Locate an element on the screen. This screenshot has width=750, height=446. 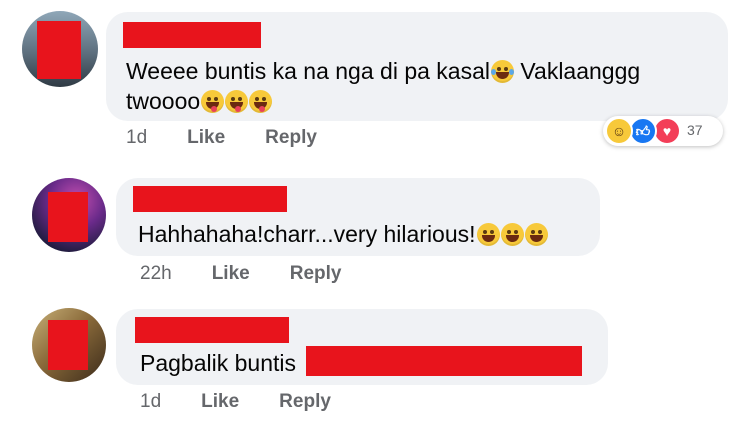
comment-text: Pagbalik buntis is located at coordinates (218, 363).